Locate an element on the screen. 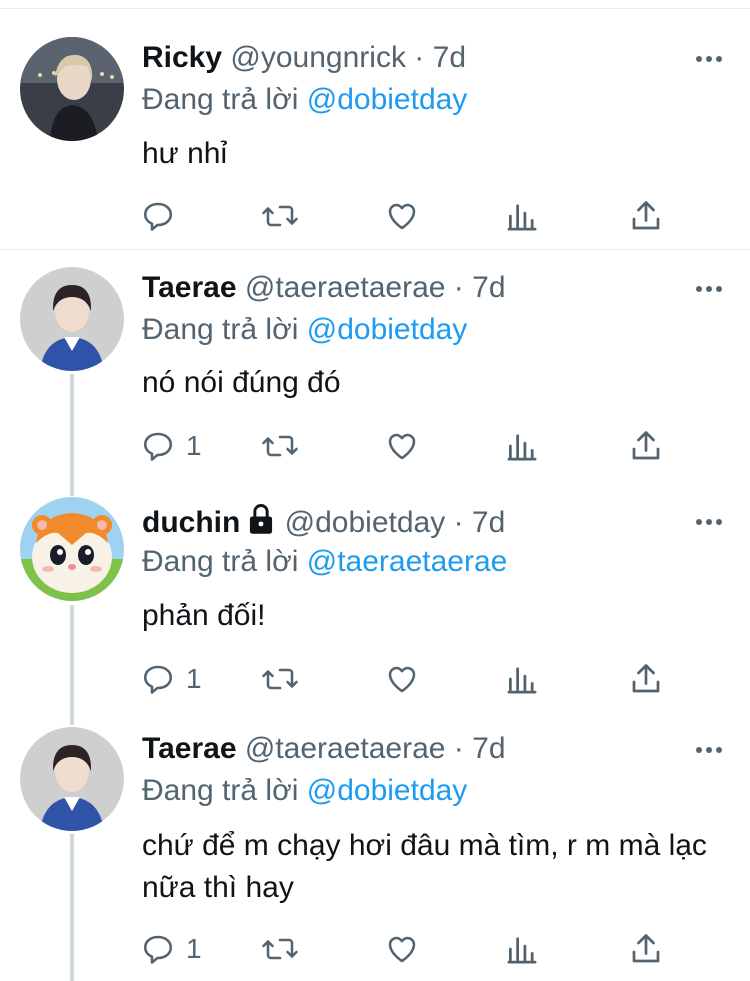 The width and height of the screenshot is (750, 981). tweet-text: nó nói đúng đó is located at coordinates (241, 382).